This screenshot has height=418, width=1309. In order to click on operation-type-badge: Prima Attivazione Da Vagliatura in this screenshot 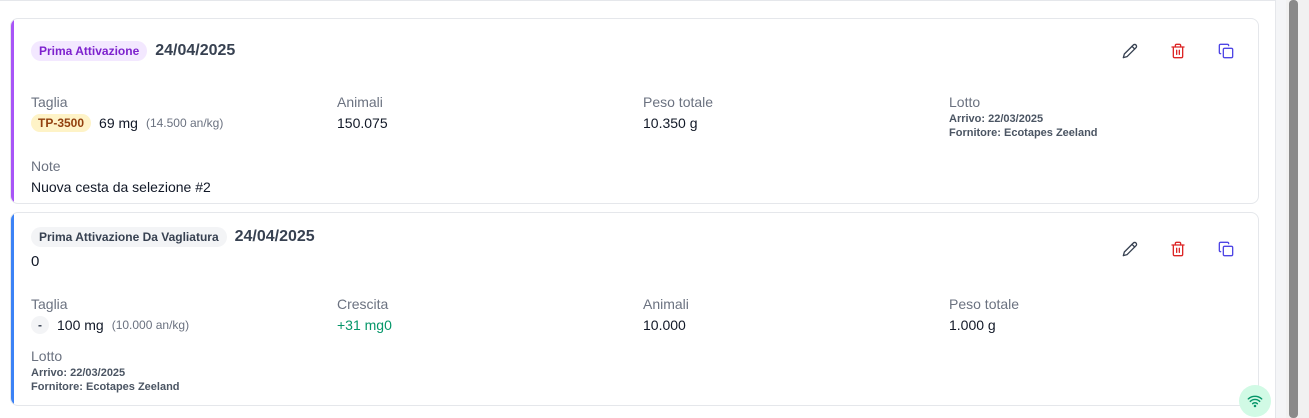, I will do `click(129, 237)`.